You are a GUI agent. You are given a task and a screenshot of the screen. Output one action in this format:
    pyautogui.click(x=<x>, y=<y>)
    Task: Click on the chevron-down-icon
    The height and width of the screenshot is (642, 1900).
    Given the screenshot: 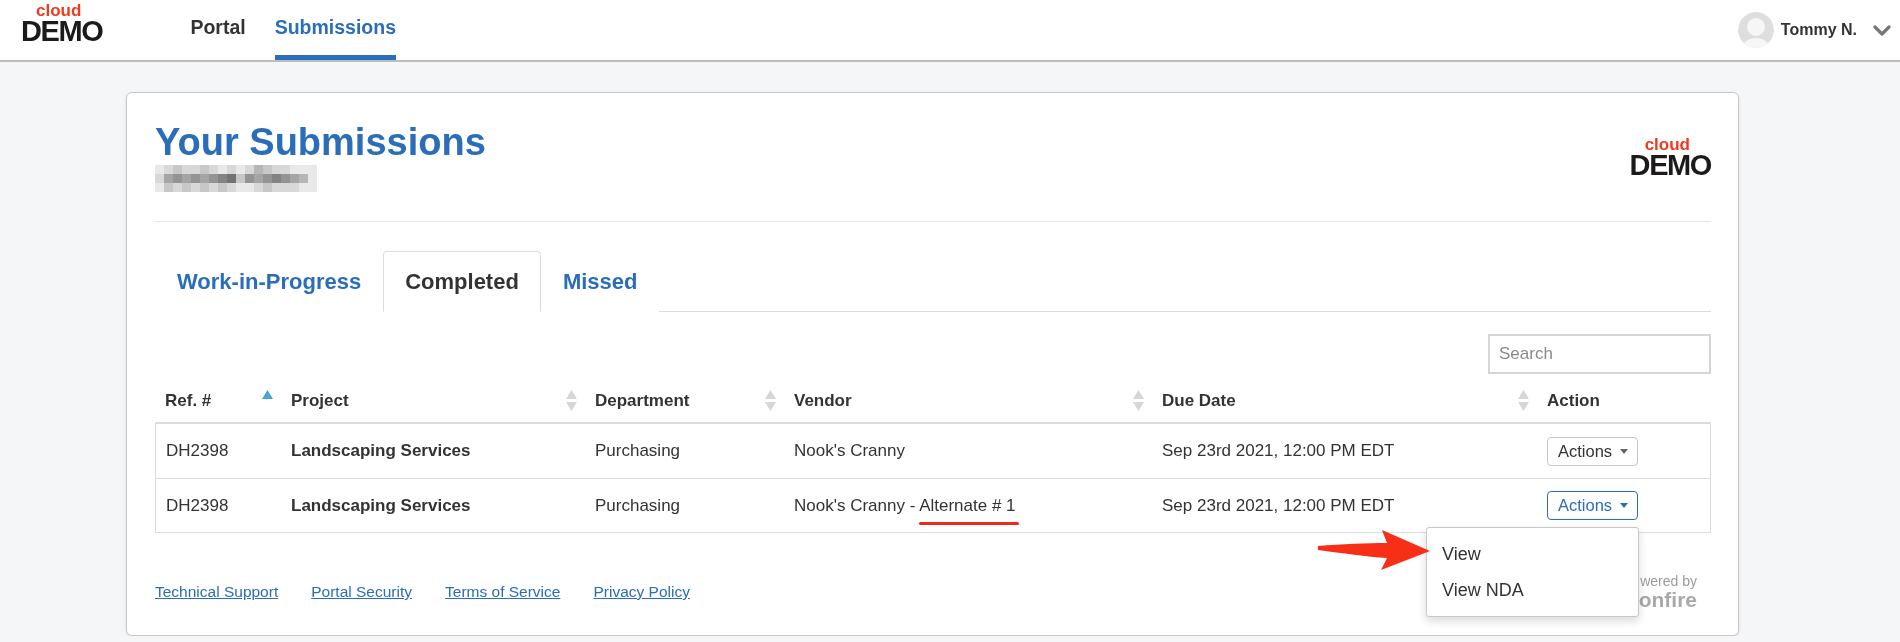 What is the action you would take?
    pyautogui.click(x=1882, y=30)
    